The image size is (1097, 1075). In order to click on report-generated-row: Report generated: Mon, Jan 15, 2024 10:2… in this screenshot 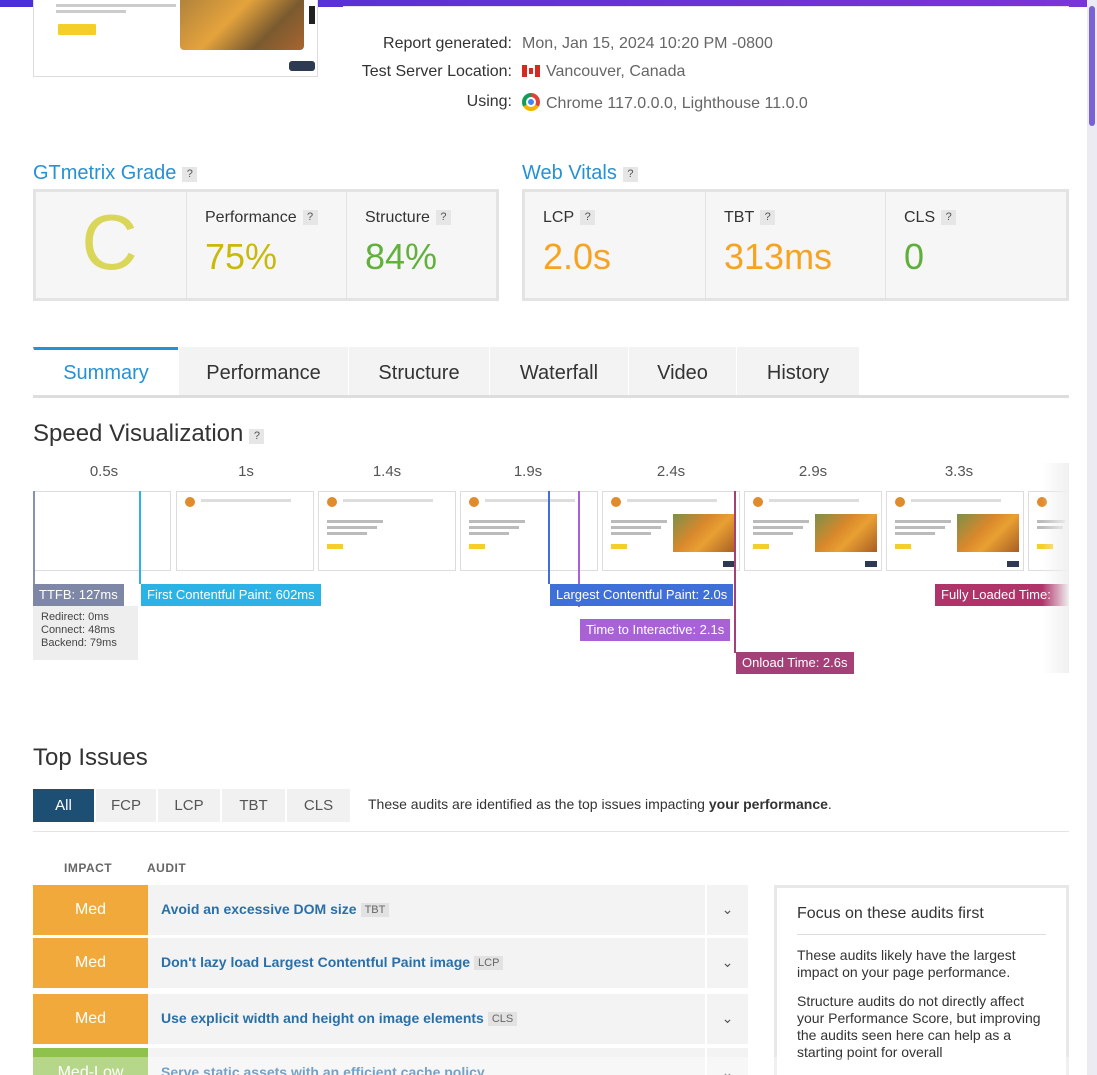, I will do `click(630, 46)`.